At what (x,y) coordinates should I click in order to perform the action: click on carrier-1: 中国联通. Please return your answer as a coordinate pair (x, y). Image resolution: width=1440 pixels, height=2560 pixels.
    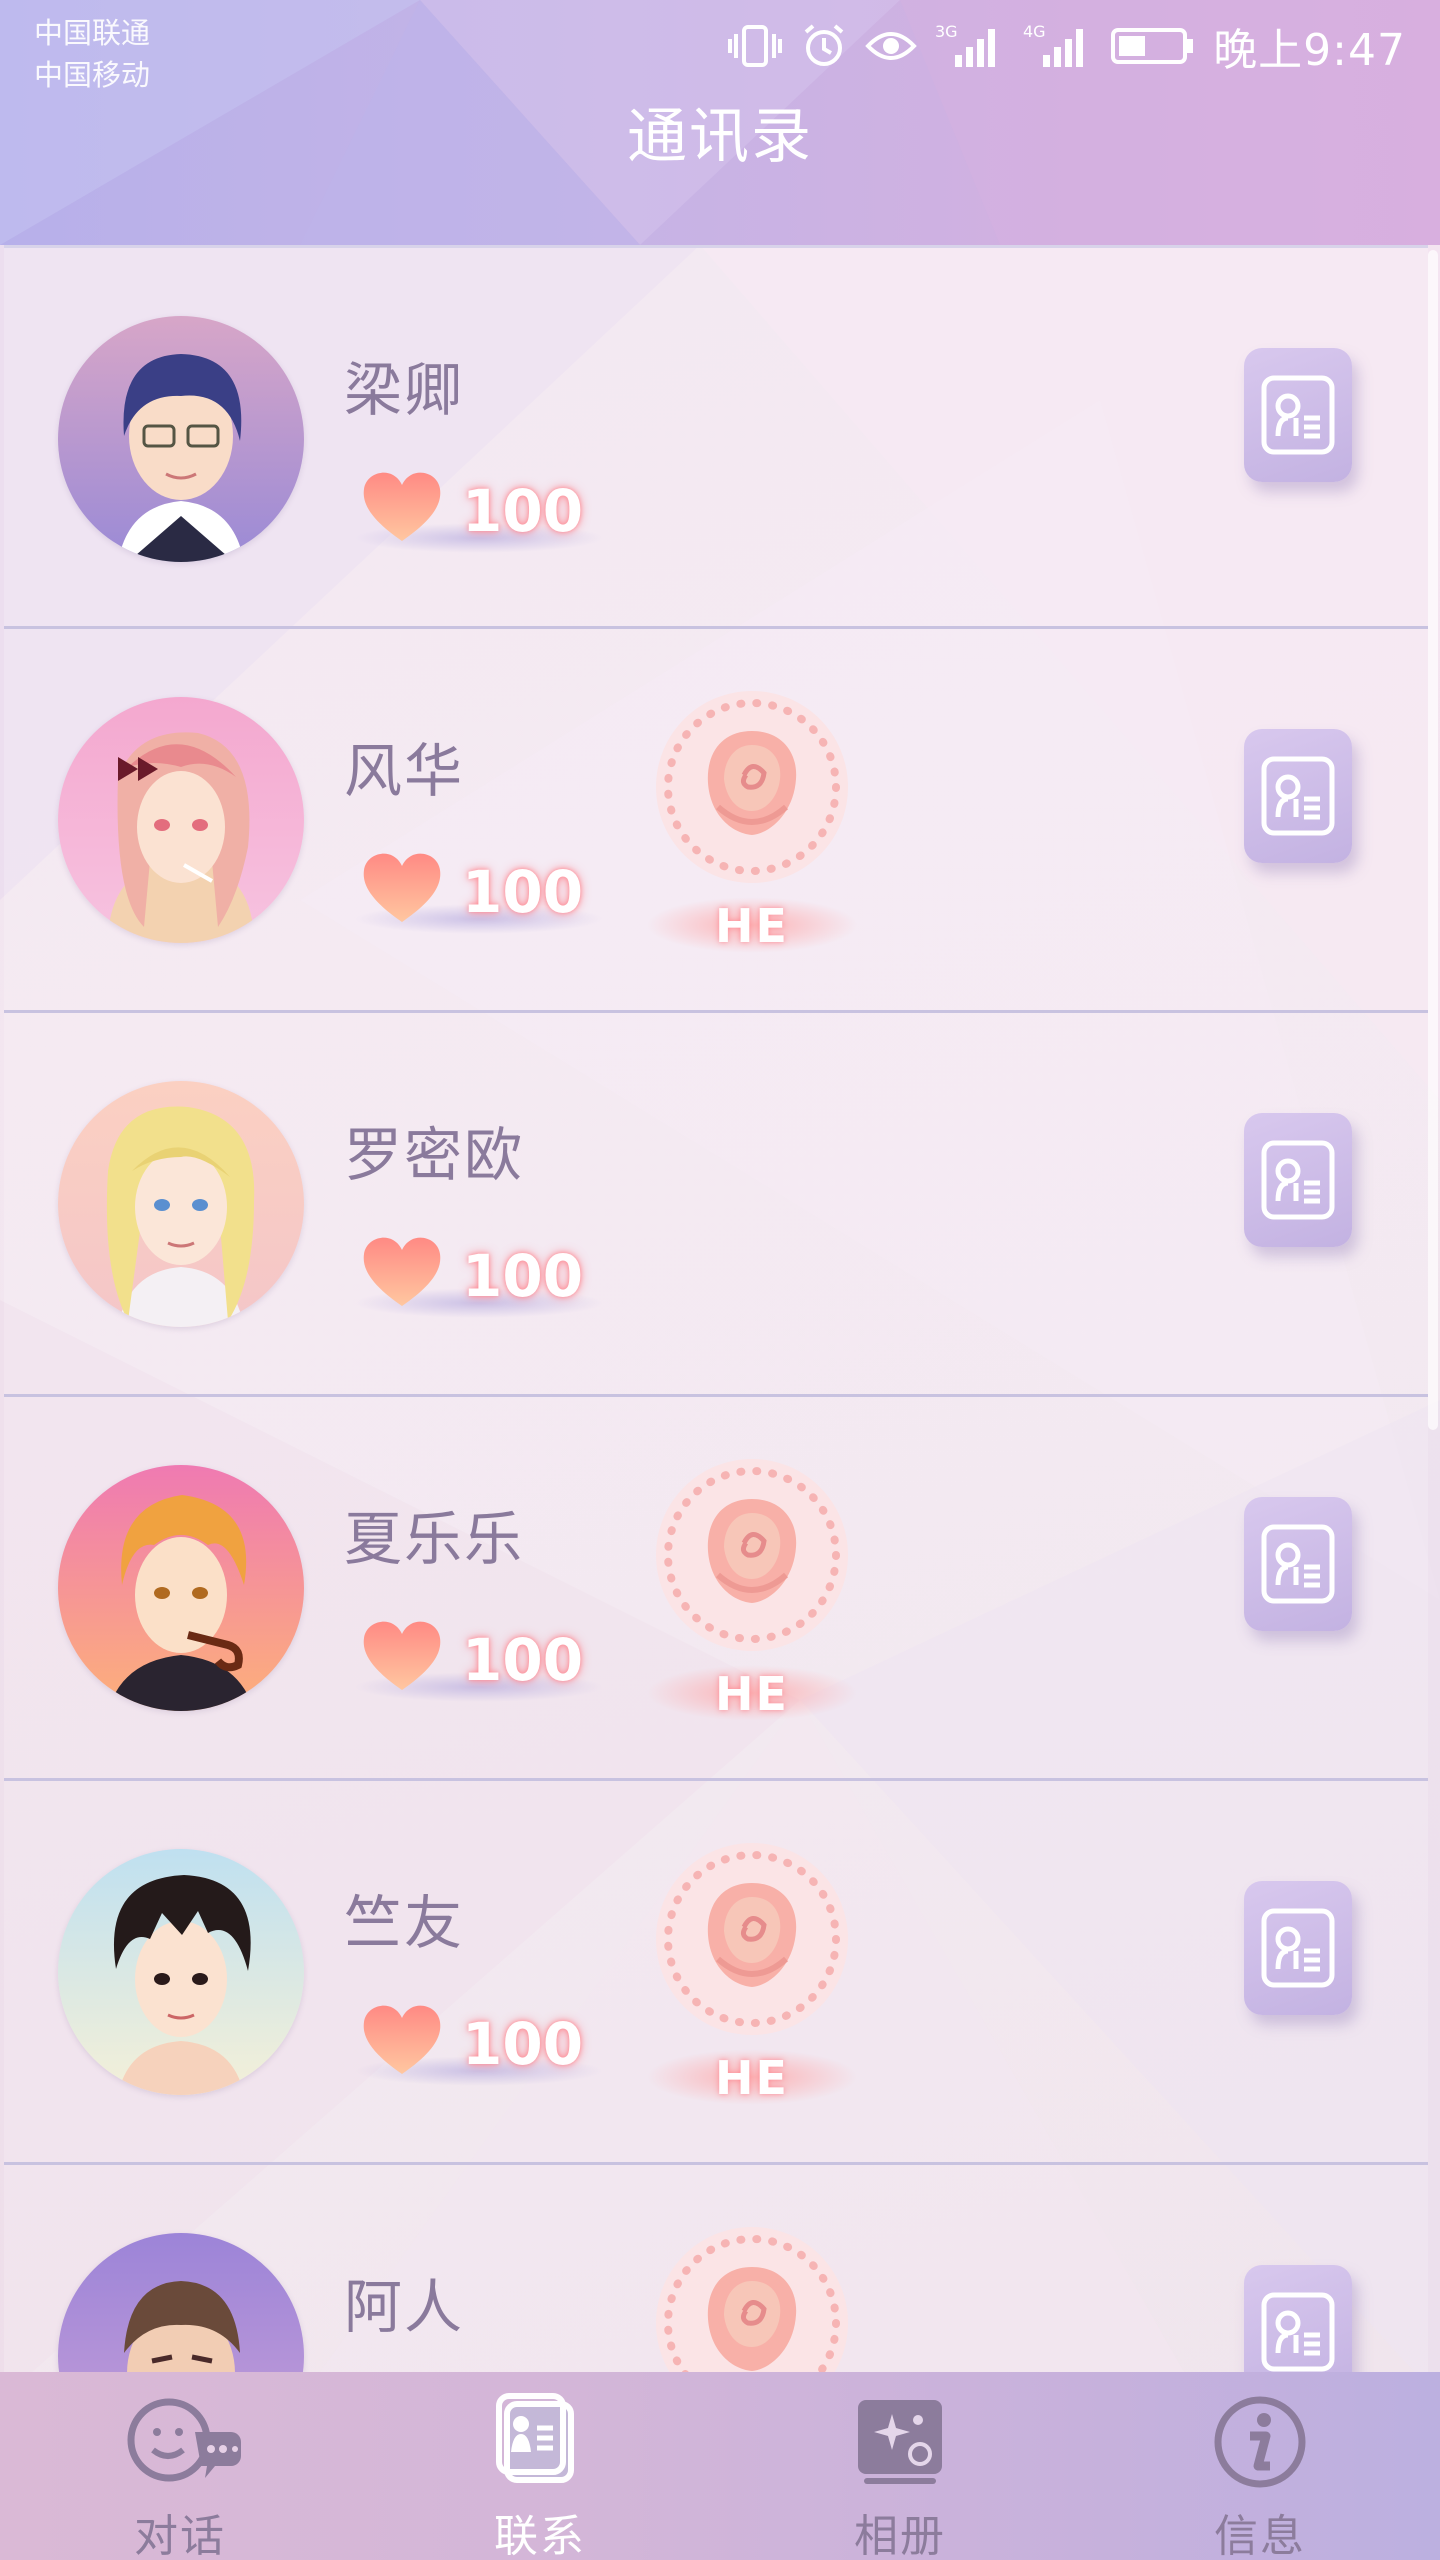
    Looking at the image, I should click on (92, 33).